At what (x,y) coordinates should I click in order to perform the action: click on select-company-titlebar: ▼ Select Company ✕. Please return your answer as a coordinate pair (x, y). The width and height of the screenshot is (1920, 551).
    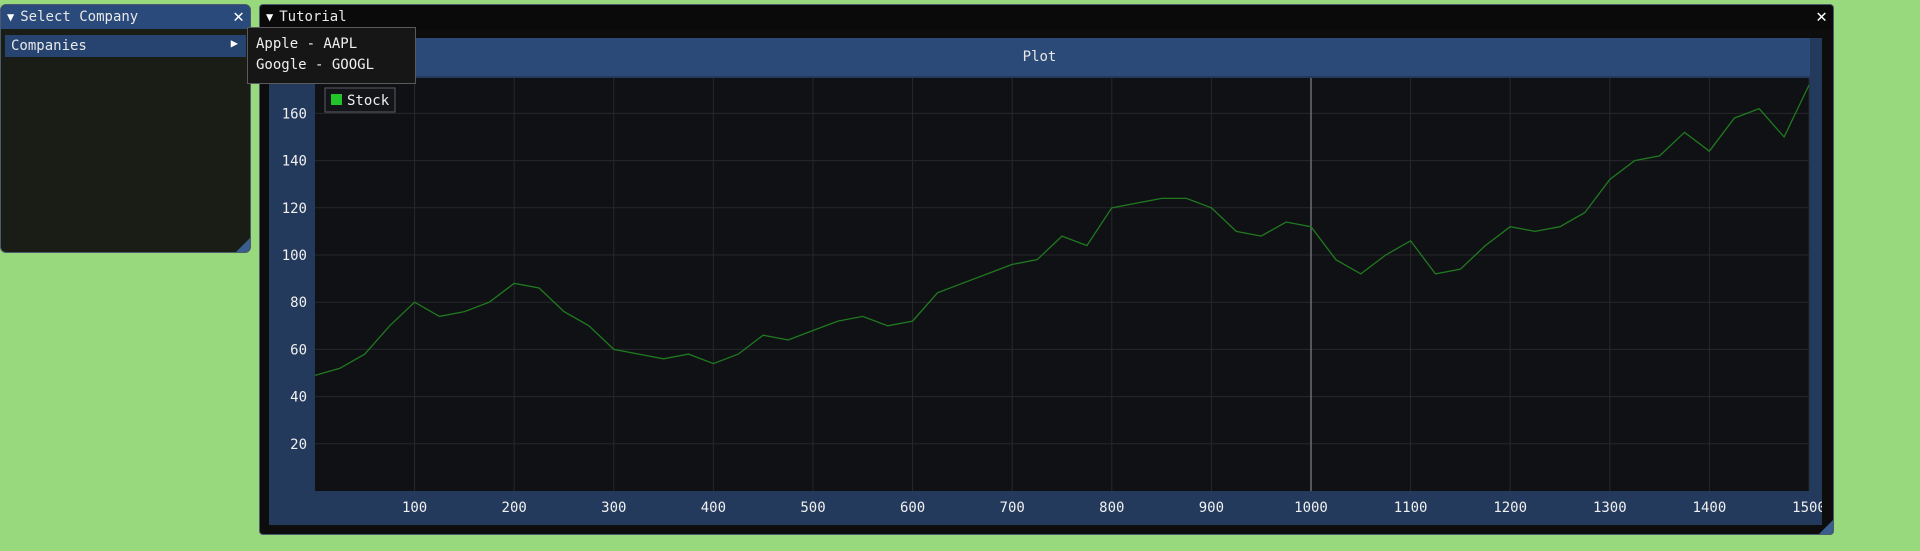
    Looking at the image, I should click on (125, 17).